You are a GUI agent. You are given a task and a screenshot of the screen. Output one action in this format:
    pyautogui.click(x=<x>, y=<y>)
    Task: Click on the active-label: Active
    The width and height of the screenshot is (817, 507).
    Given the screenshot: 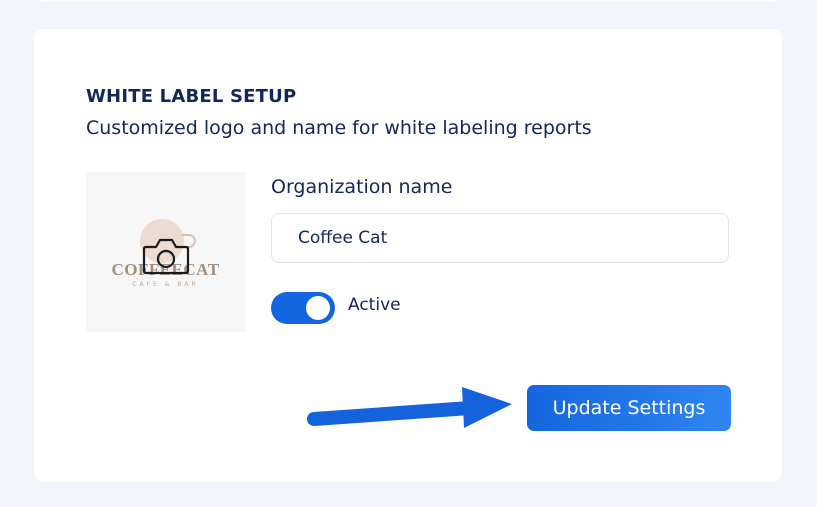 What is the action you would take?
    pyautogui.click(x=374, y=305)
    